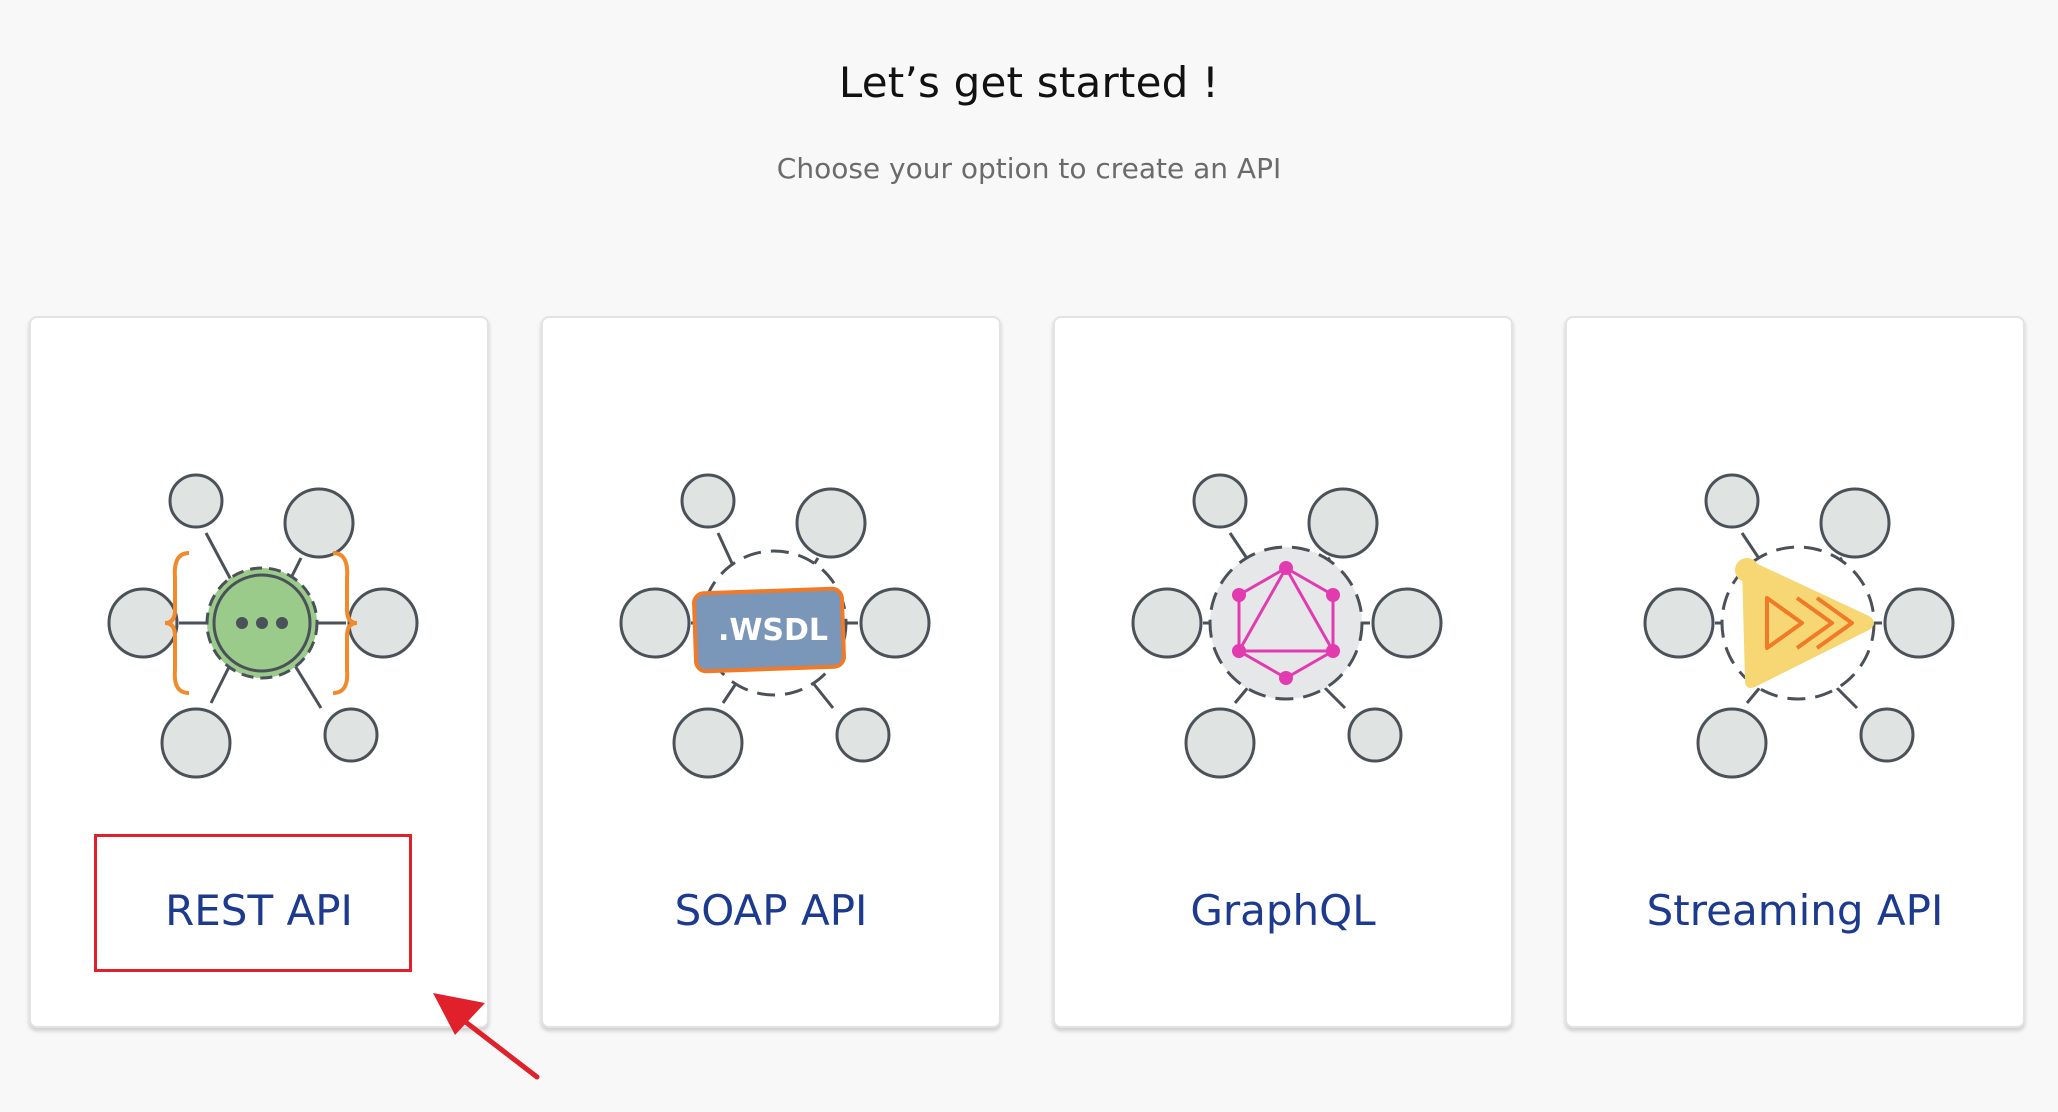 This screenshot has width=2058, height=1112. What do you see at coordinates (771, 910) in the screenshot?
I see `soap-api-label: SOAP API` at bounding box center [771, 910].